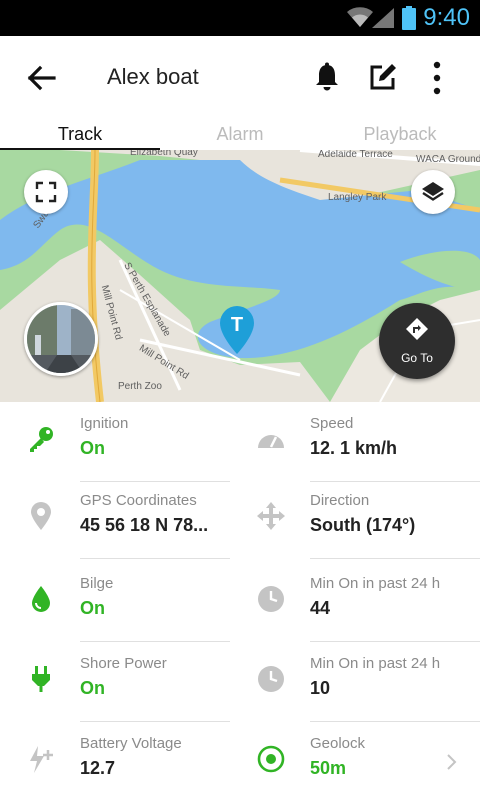 The width and height of the screenshot is (480, 800). What do you see at coordinates (92, 688) in the screenshot?
I see `shore-power-value: On` at bounding box center [92, 688].